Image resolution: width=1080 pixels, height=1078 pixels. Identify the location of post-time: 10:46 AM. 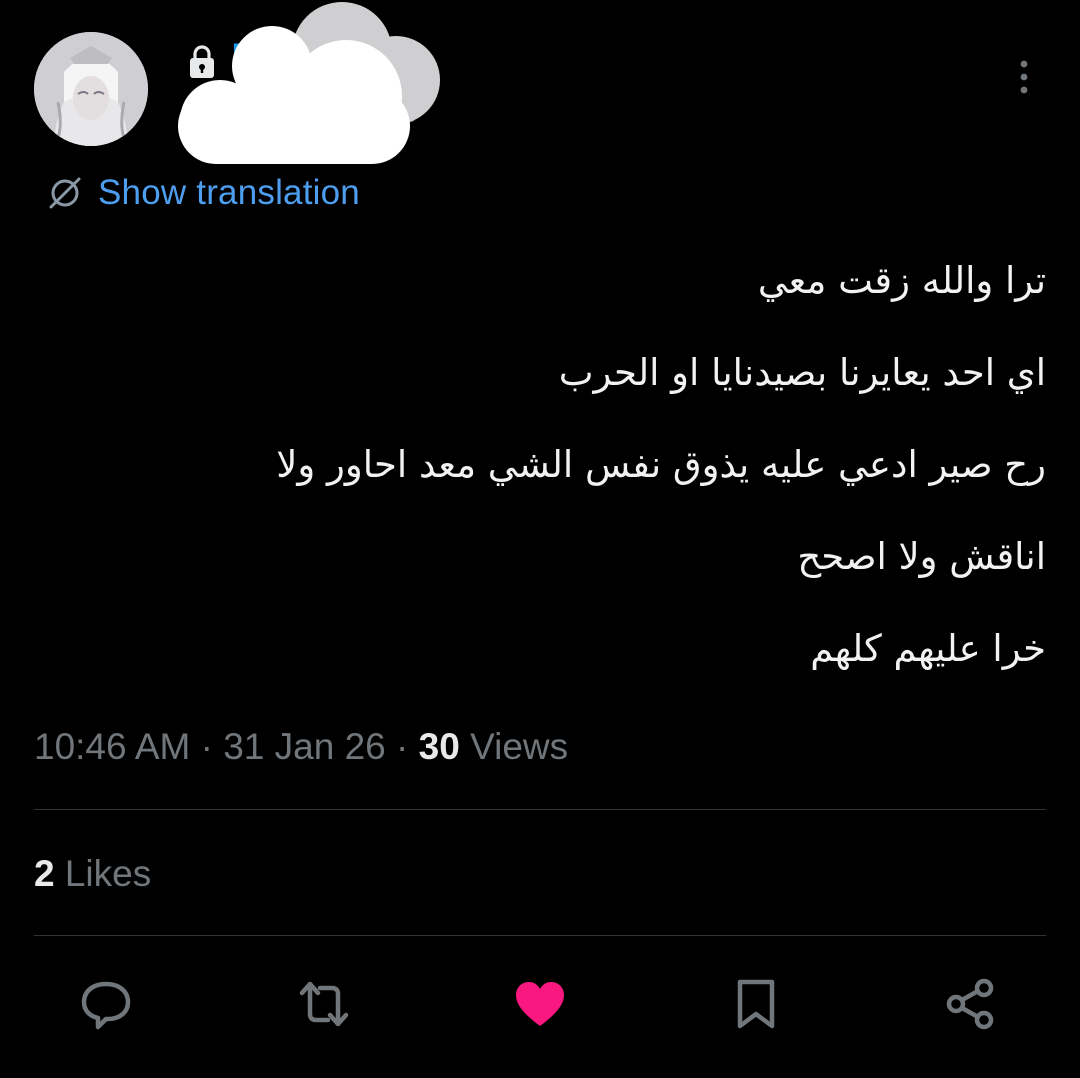
(112, 746).